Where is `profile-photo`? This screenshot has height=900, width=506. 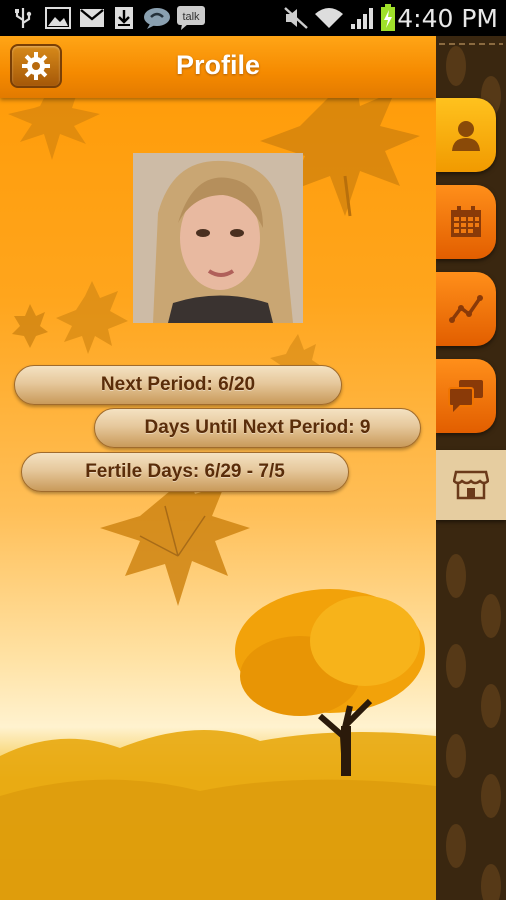
profile-photo is located at coordinates (218, 238).